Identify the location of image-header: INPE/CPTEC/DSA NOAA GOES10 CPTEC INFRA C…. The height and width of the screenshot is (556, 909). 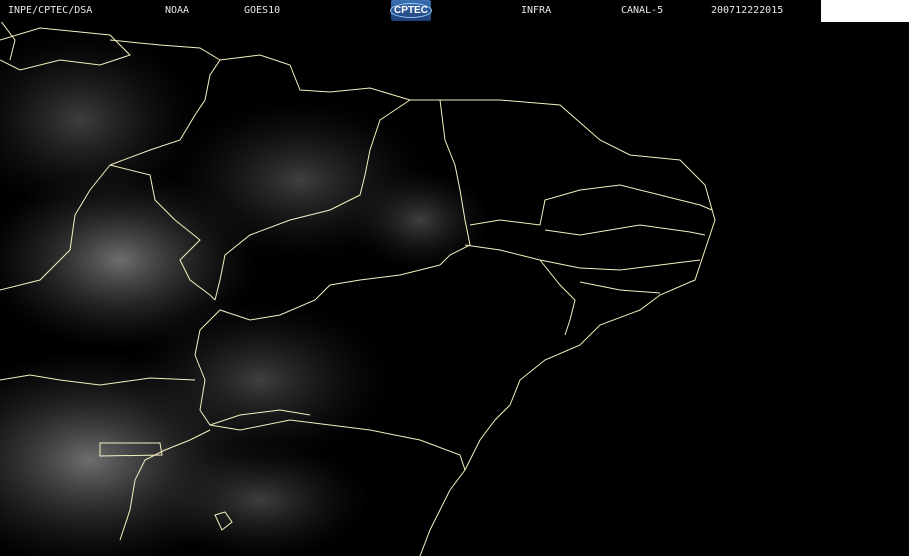
(454, 11).